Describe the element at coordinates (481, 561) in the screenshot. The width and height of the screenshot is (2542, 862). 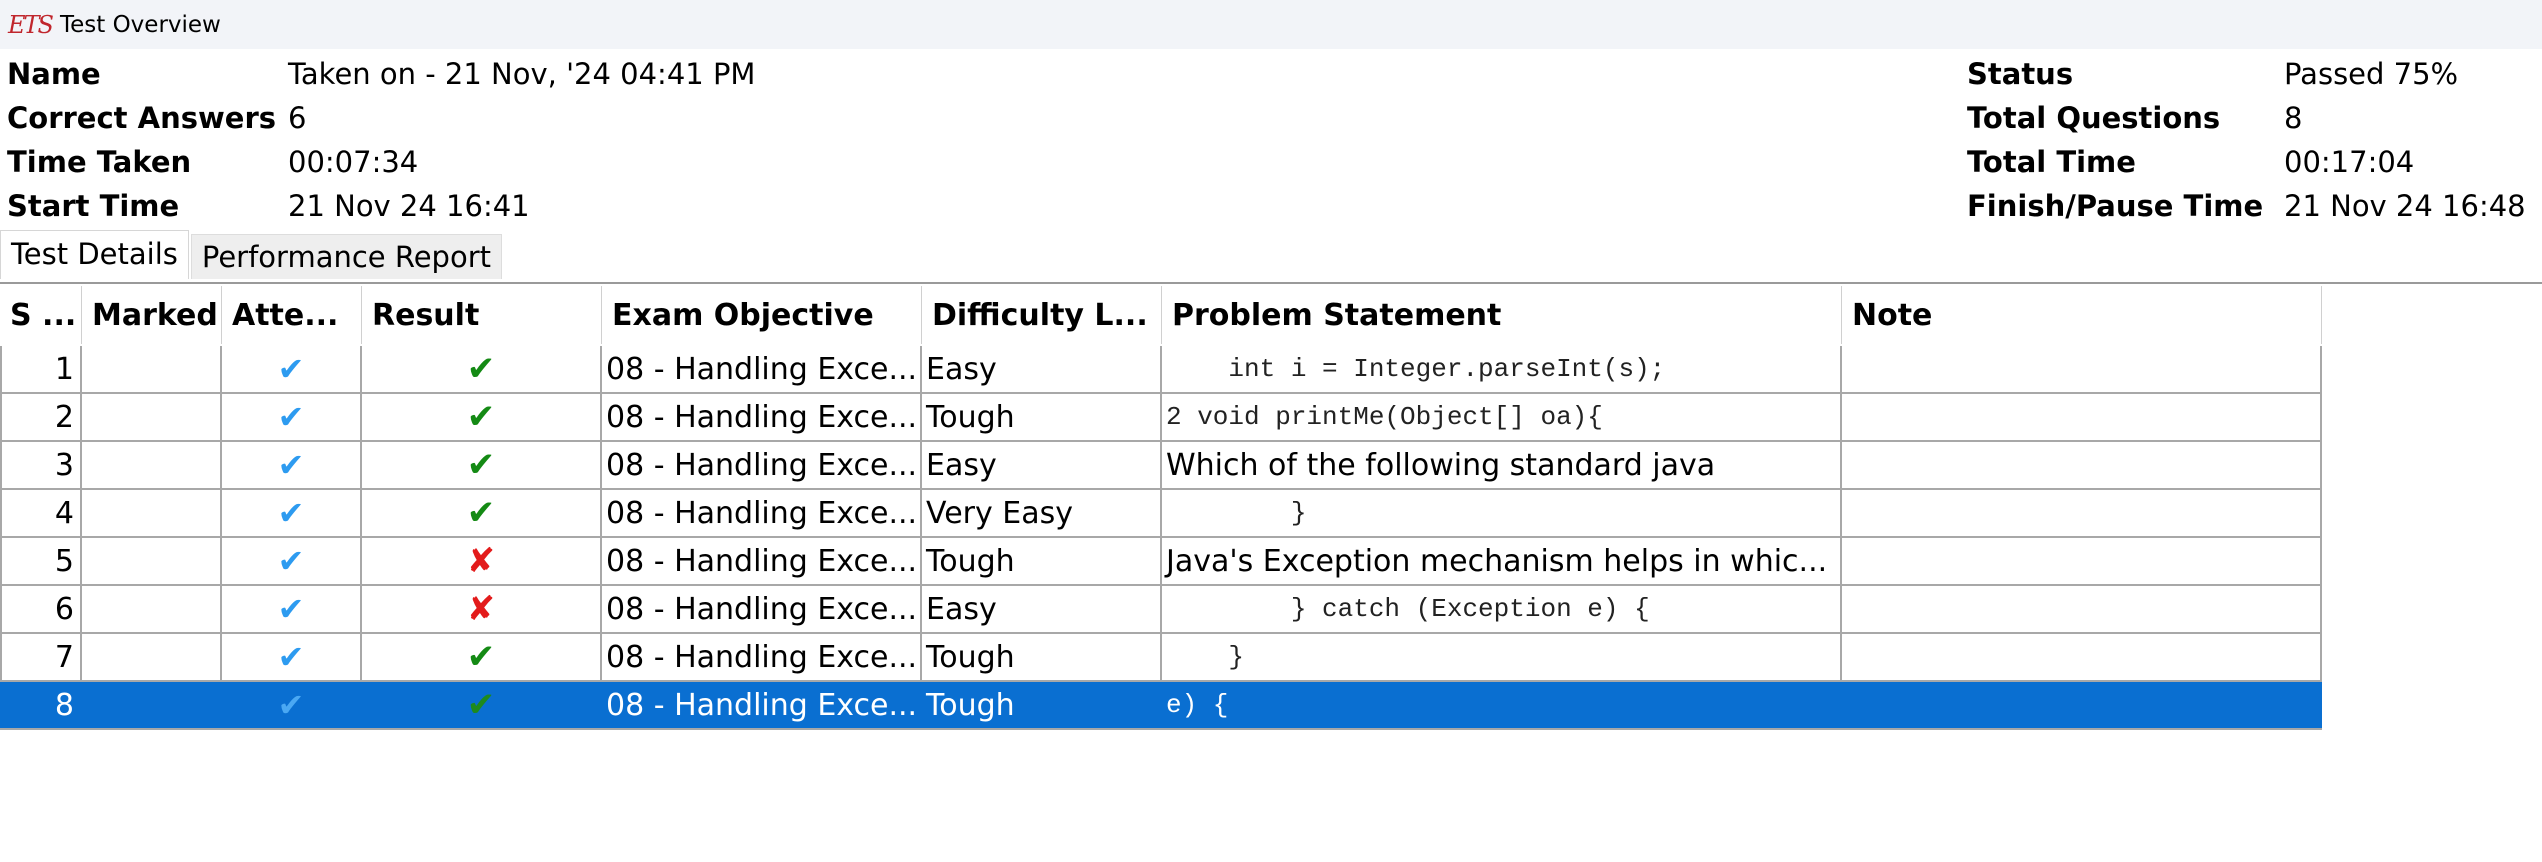
I see `wrong-cross-icon: ✘` at that location.